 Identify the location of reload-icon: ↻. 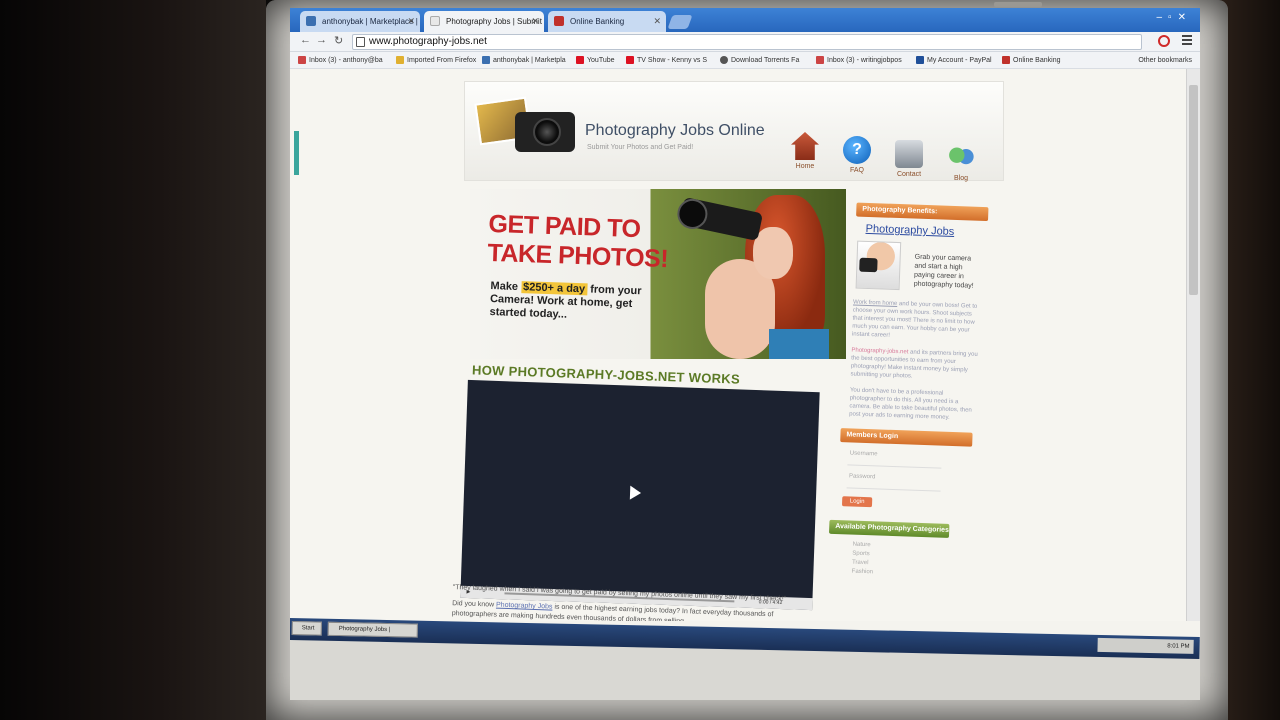
(338, 40).